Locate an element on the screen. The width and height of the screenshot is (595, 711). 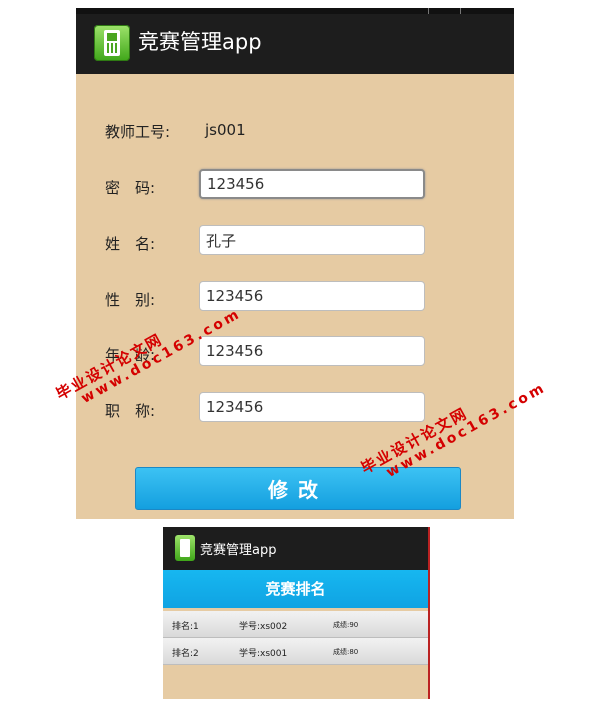
score-text: 成绩:90 is located at coordinates (346, 625).